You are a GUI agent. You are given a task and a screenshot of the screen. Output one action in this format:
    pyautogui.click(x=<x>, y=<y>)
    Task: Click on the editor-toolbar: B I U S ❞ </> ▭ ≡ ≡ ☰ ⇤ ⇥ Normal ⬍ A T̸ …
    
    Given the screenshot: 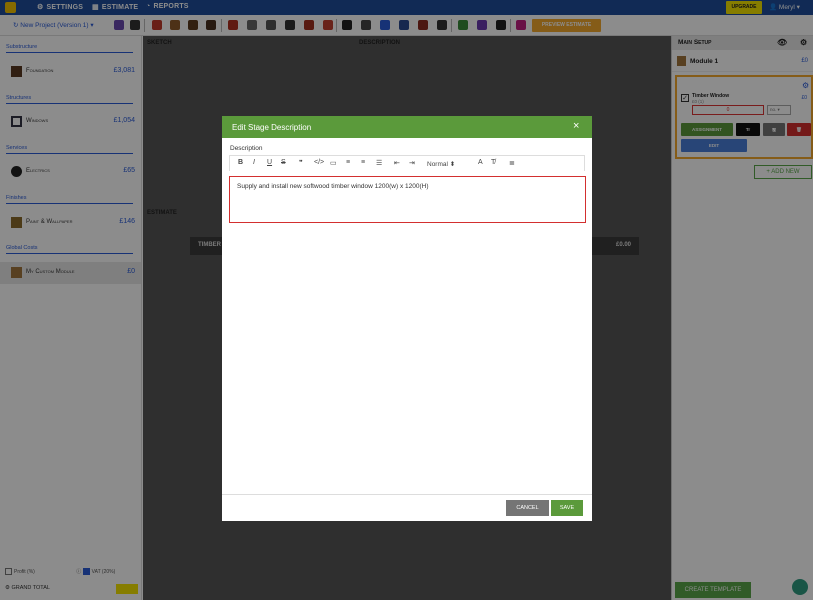 What is the action you would take?
    pyautogui.click(x=407, y=163)
    